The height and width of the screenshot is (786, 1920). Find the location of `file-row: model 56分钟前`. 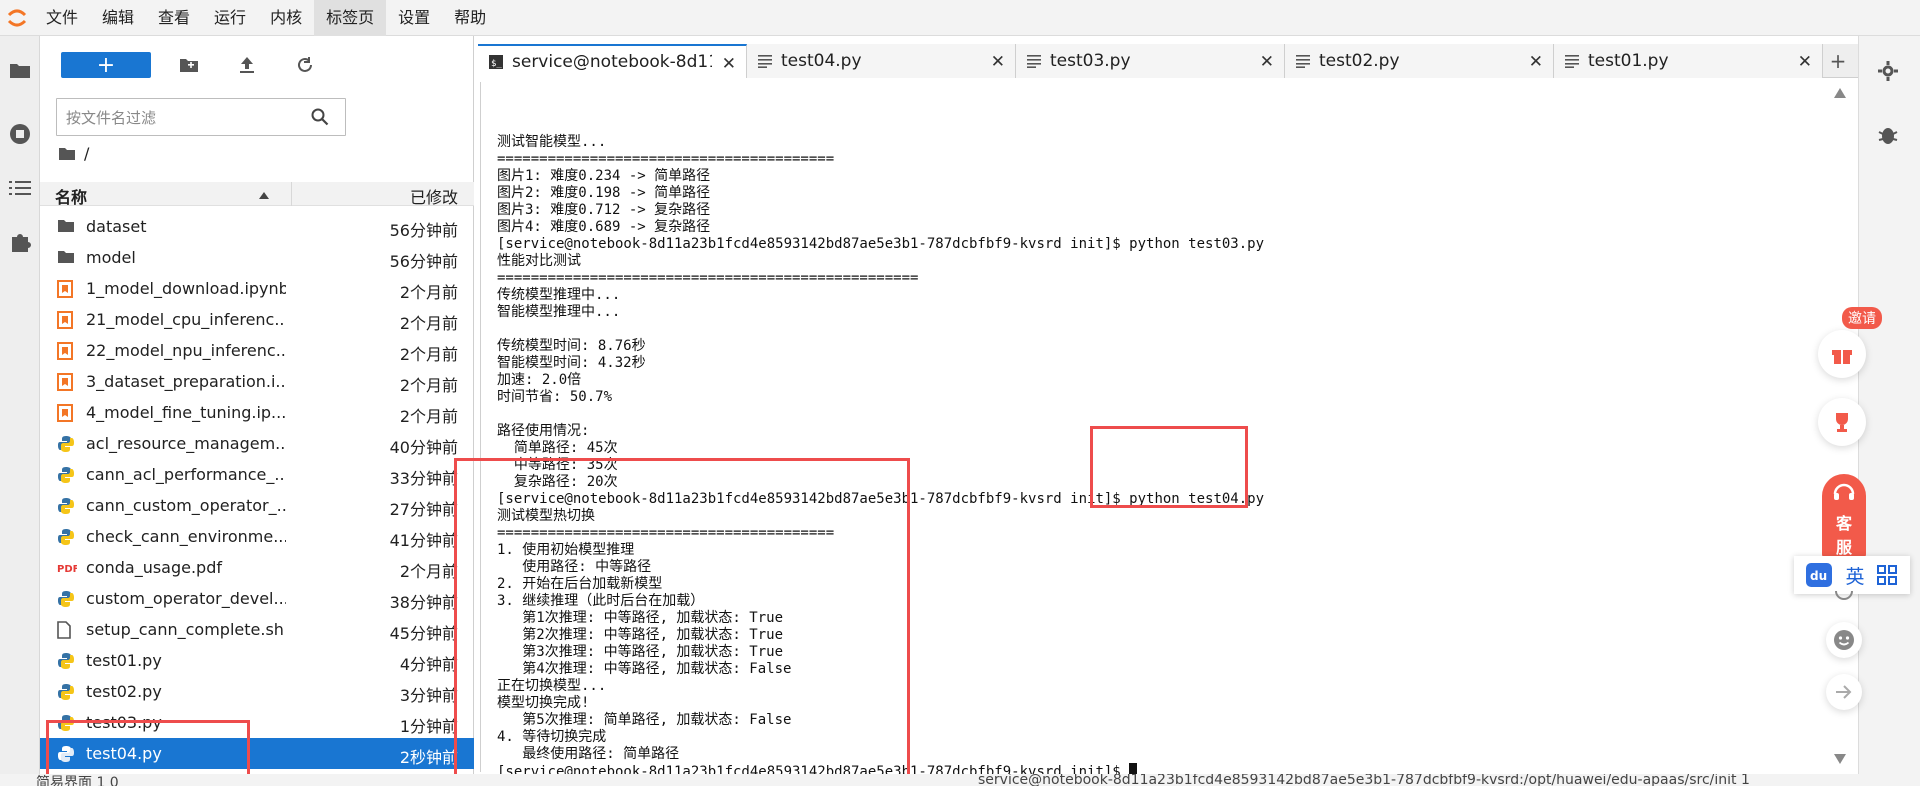

file-row: model 56分钟前 is located at coordinates (257, 257).